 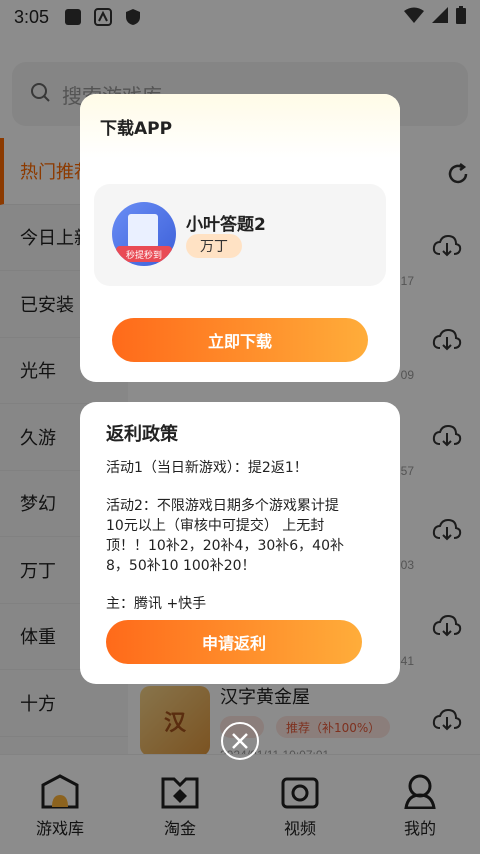 What do you see at coordinates (181, 566) in the screenshot?
I see `rebate-activity-2-line4: 8，50补10 100补20！` at bounding box center [181, 566].